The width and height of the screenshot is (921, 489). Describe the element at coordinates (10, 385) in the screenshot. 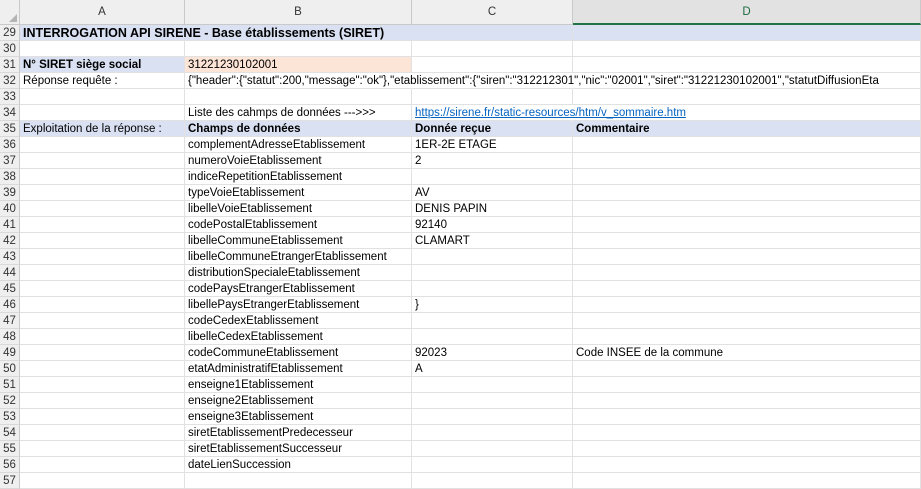

I see `row-number: 51` at that location.